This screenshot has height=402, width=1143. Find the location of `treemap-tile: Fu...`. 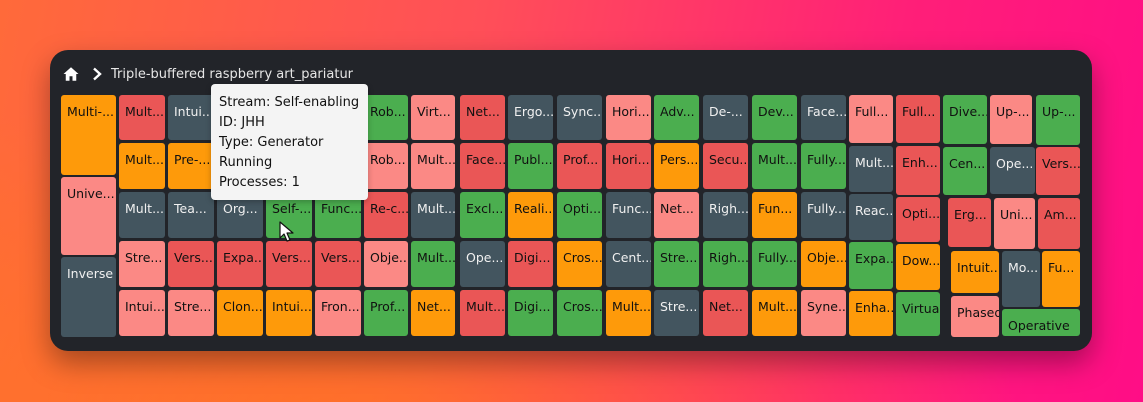

treemap-tile: Fu... is located at coordinates (1061, 279).